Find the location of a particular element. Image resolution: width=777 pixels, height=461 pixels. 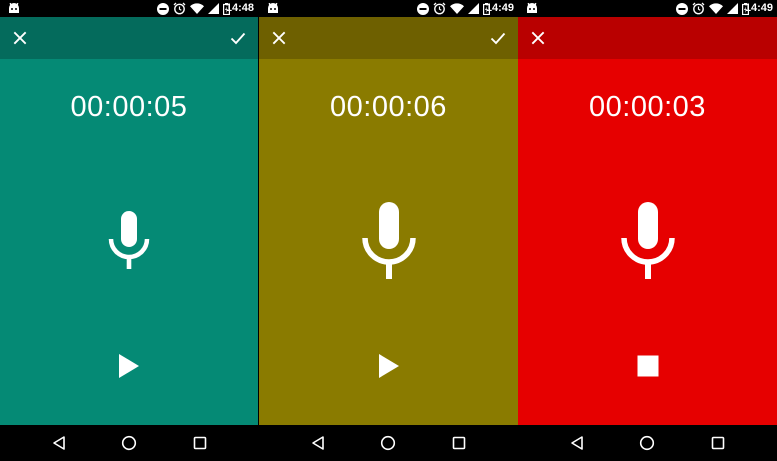

status-time: 14:48 is located at coordinates (239, 8).